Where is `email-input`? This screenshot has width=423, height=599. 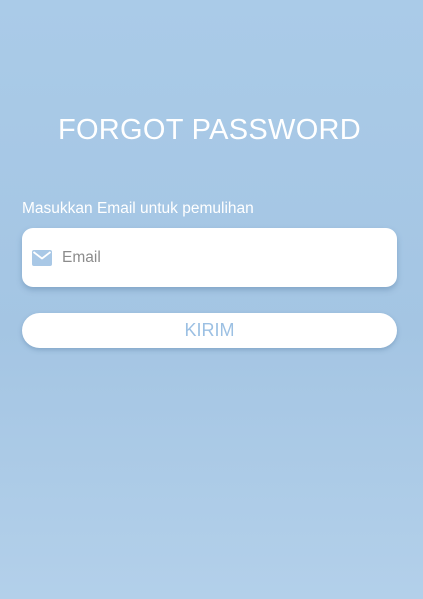 email-input is located at coordinates (212, 257).